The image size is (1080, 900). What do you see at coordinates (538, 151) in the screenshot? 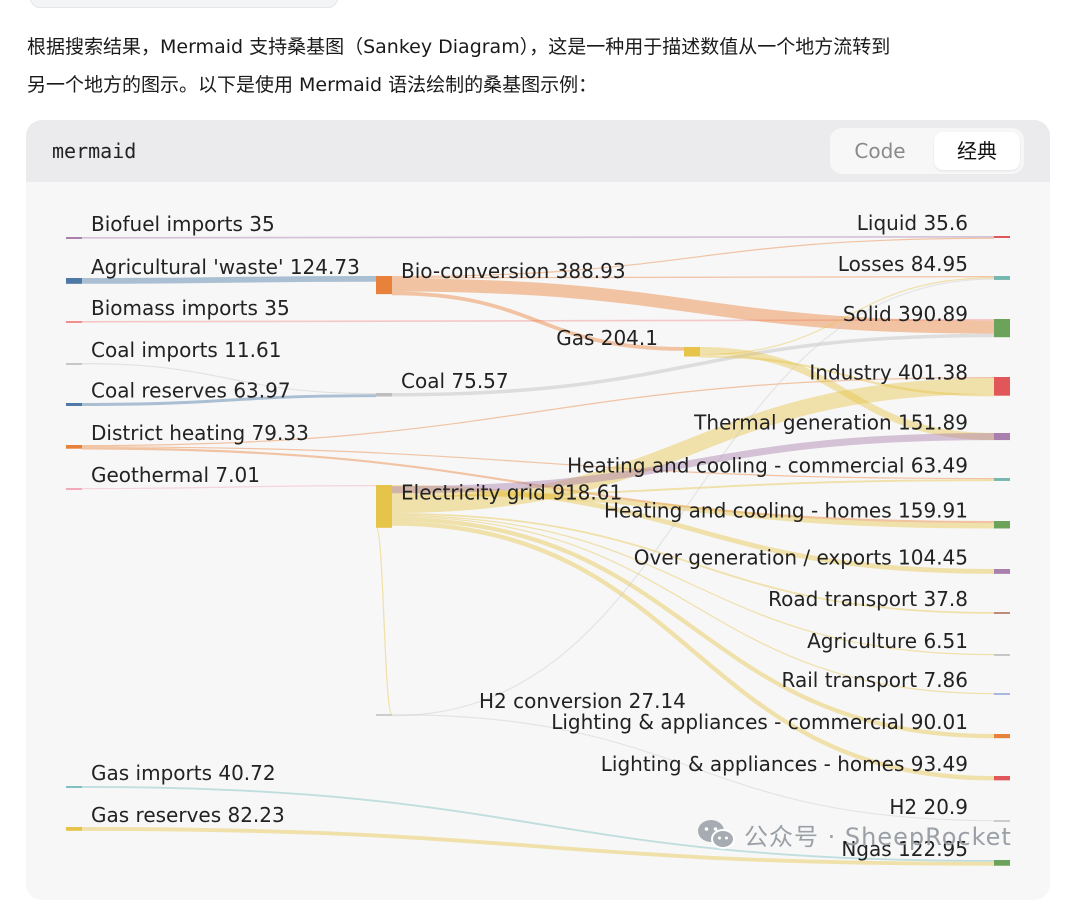
I see `code-card-header: mermaid Code 经典` at bounding box center [538, 151].